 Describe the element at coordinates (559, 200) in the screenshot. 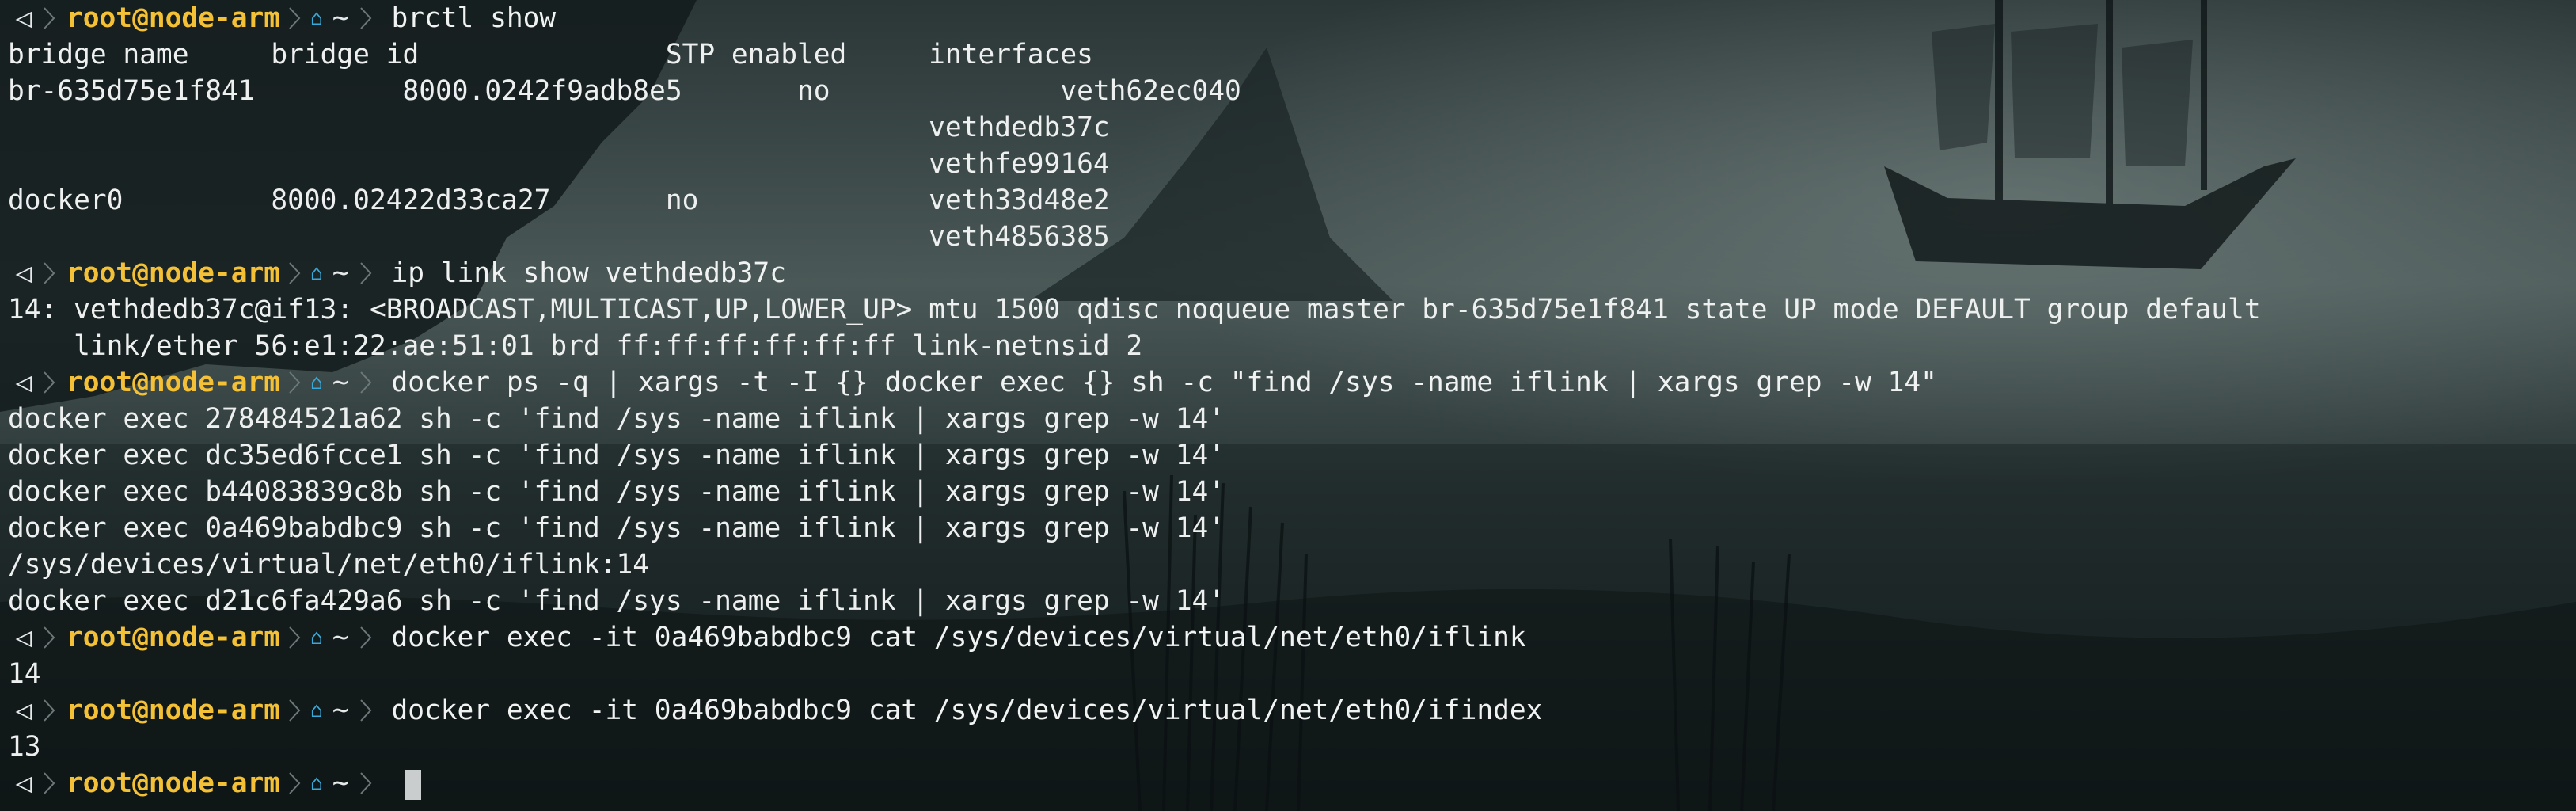

I see `output-text: docker0 8000.02422d33ca27 no veth33d48e2` at that location.